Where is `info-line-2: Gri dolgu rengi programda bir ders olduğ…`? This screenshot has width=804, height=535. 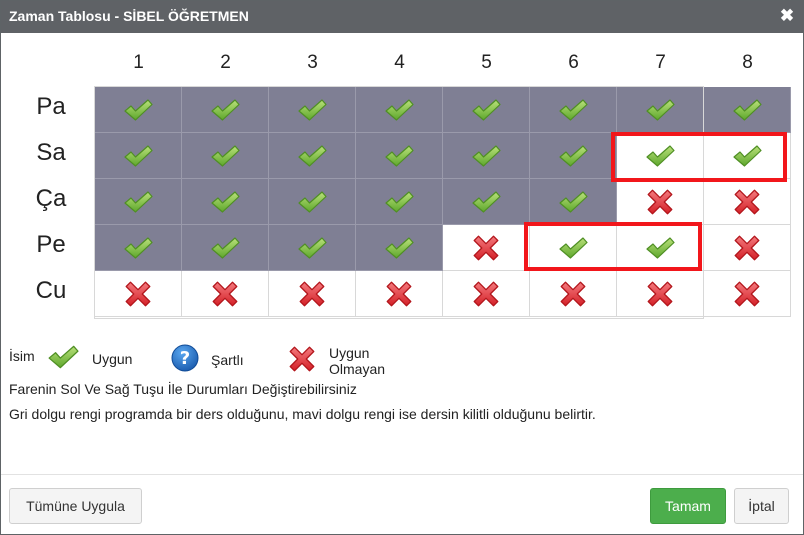
info-line-2: Gri dolgu rengi programda bir ders olduğ… is located at coordinates (302, 414).